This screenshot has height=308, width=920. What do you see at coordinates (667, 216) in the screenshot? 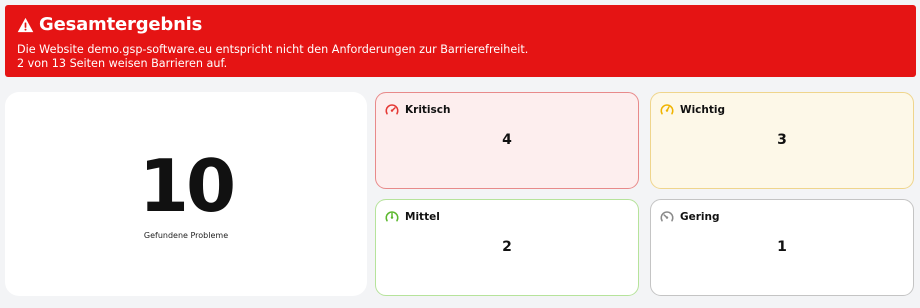
I see `gauge-low-icon` at bounding box center [667, 216].